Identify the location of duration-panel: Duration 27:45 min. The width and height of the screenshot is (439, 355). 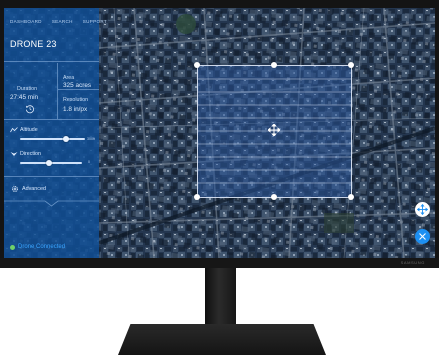
(31, 91).